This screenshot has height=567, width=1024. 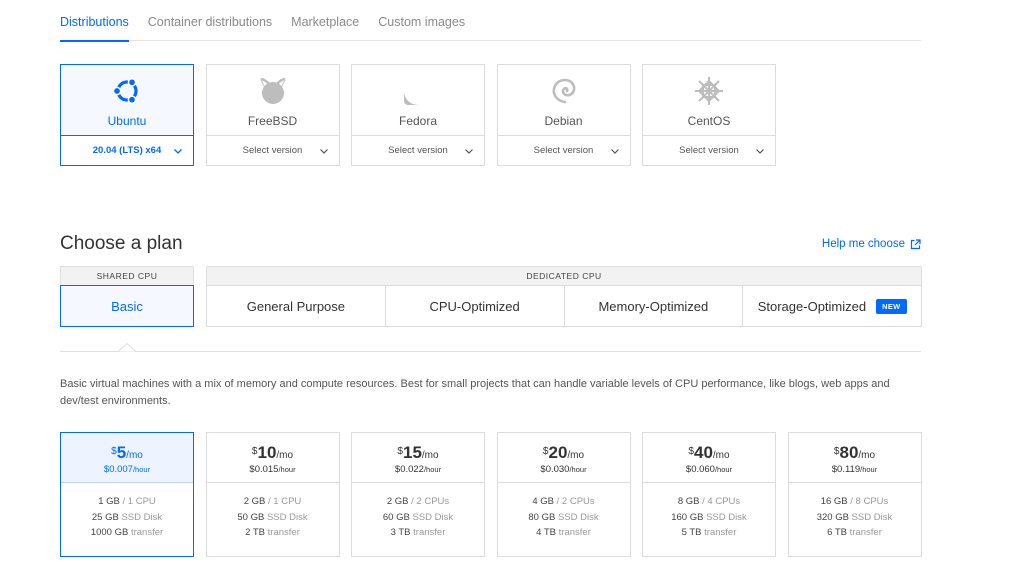 I want to click on tab-distributions: Distributions, so click(x=94, y=21).